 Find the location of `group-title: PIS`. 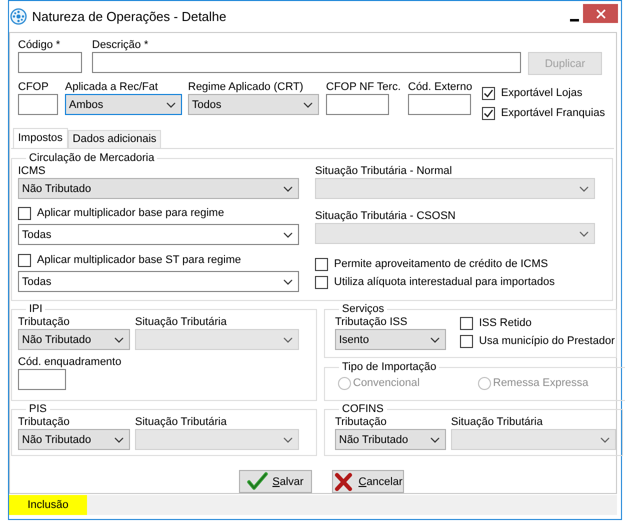

group-title: PIS is located at coordinates (38, 409).